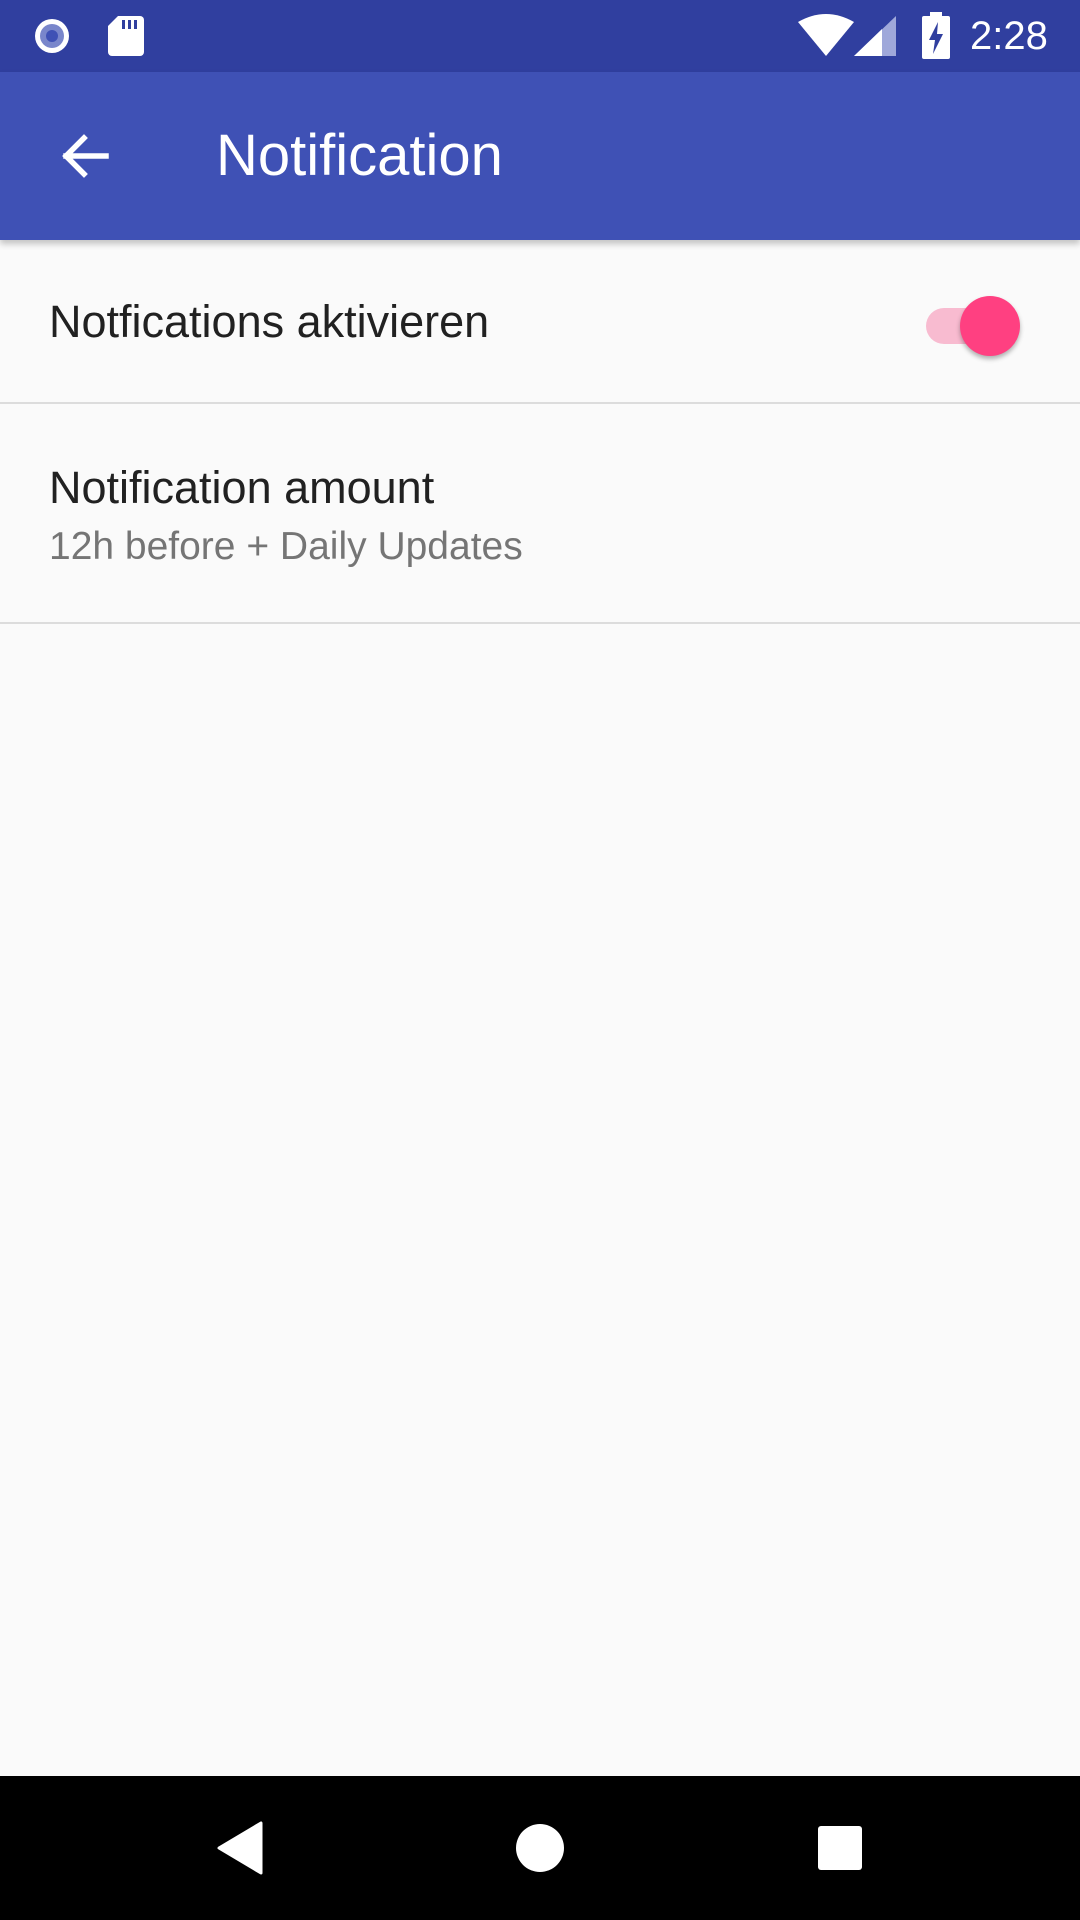 Image resolution: width=1080 pixels, height=1920 pixels. I want to click on arrow-back-icon, so click(85, 156).